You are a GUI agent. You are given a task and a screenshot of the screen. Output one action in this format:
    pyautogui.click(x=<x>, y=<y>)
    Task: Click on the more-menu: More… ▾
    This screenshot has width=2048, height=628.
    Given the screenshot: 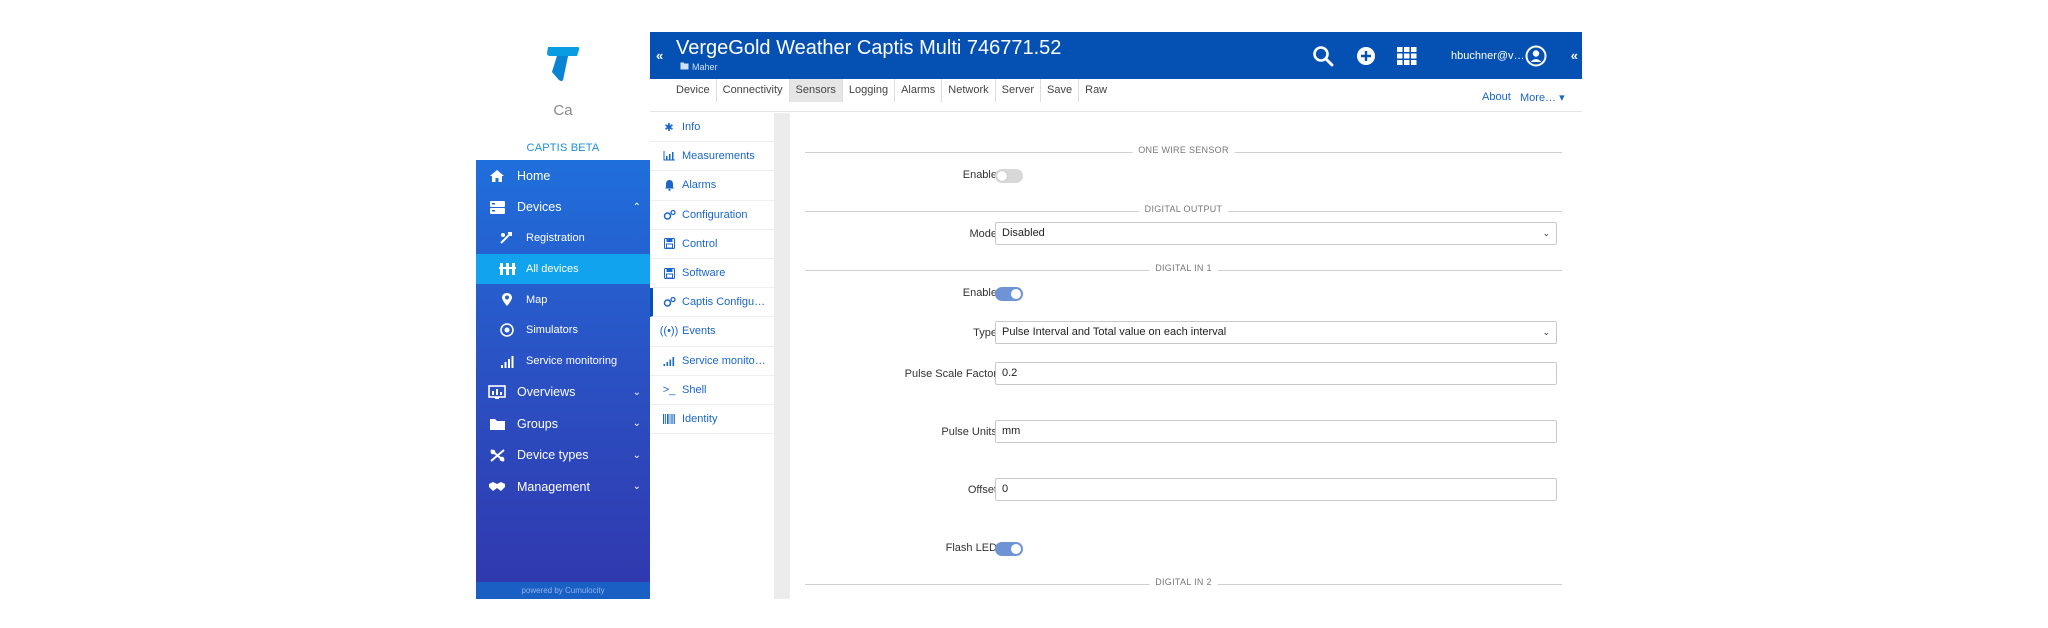 What is the action you would take?
    pyautogui.click(x=1542, y=97)
    